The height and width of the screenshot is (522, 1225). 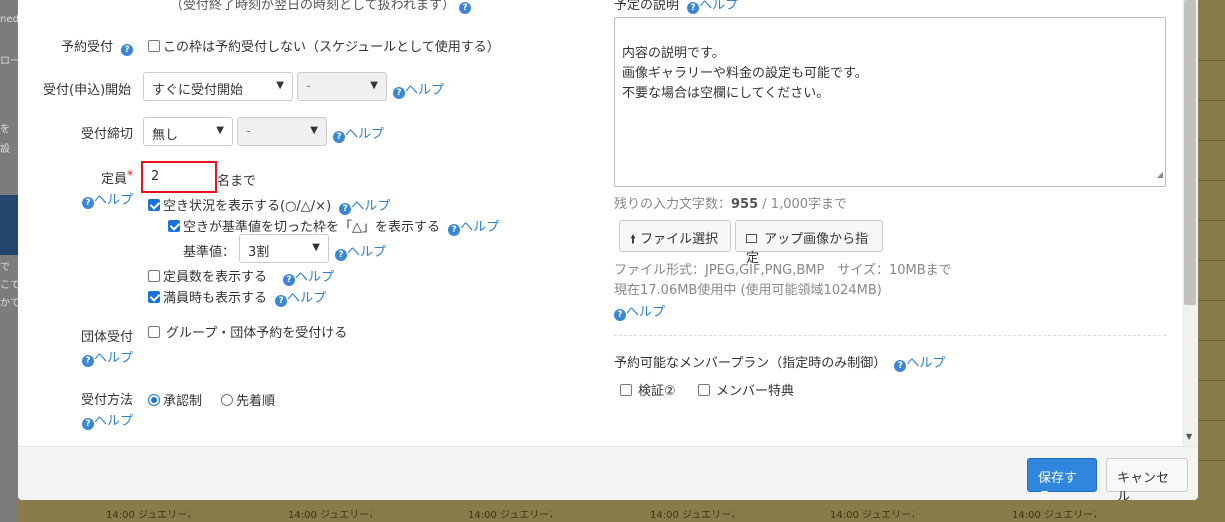 What do you see at coordinates (809, 243) in the screenshot?
I see `app-image-button: アップ画像から指定` at bounding box center [809, 243].